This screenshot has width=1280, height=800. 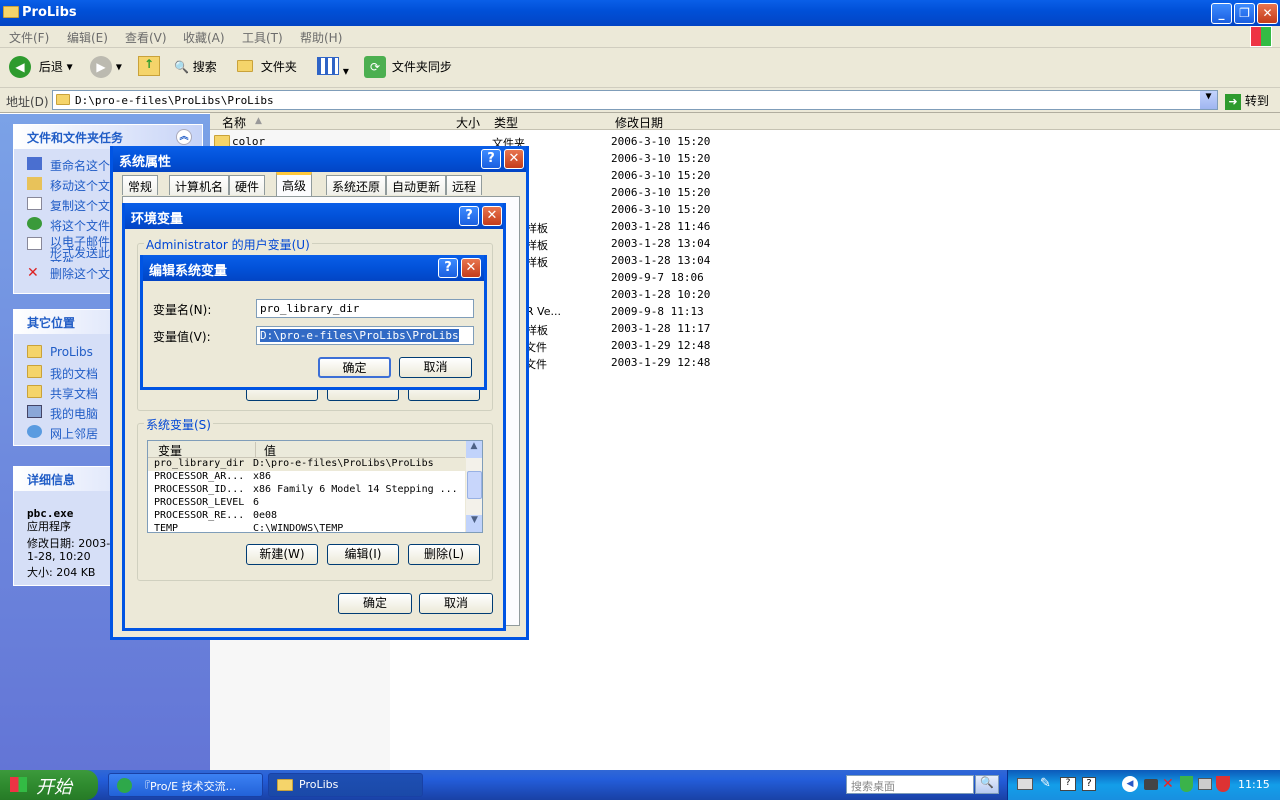 What do you see at coordinates (1186, 784) in the screenshot?
I see `shield-icon` at bounding box center [1186, 784].